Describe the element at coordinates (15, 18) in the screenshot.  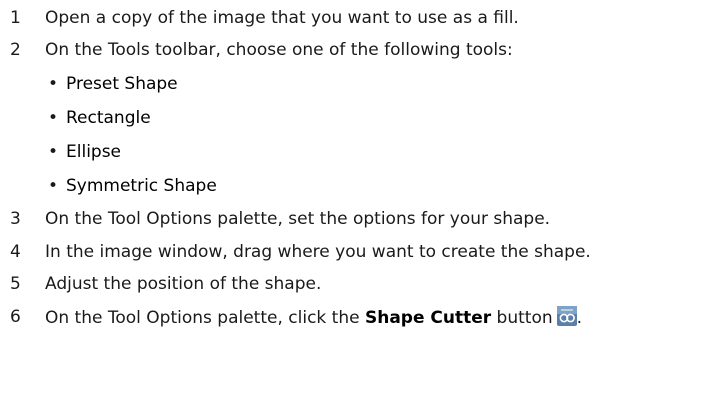
I see `step-number: 1` at that location.